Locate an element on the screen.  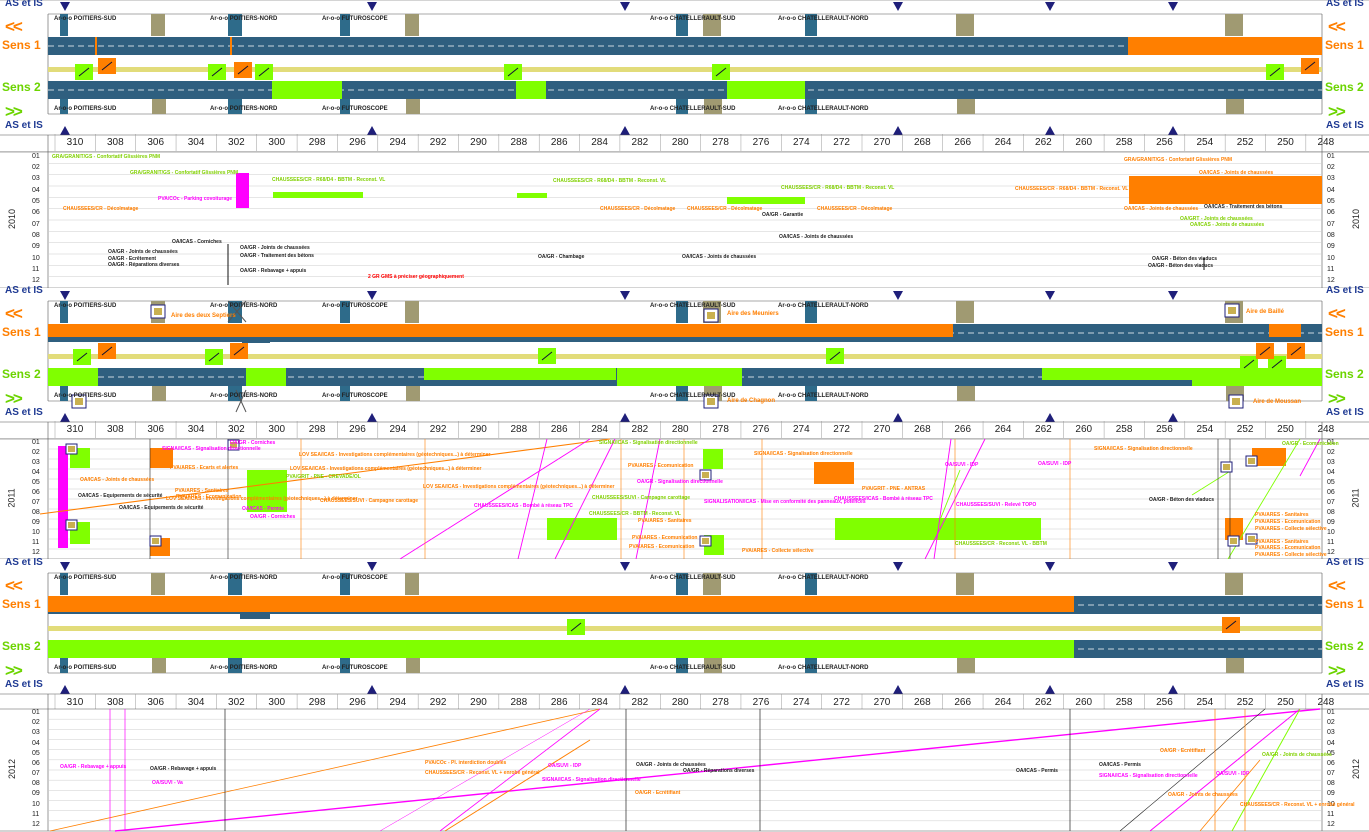
scale-tick-label: 254 is located at coordinates (1205, 702).